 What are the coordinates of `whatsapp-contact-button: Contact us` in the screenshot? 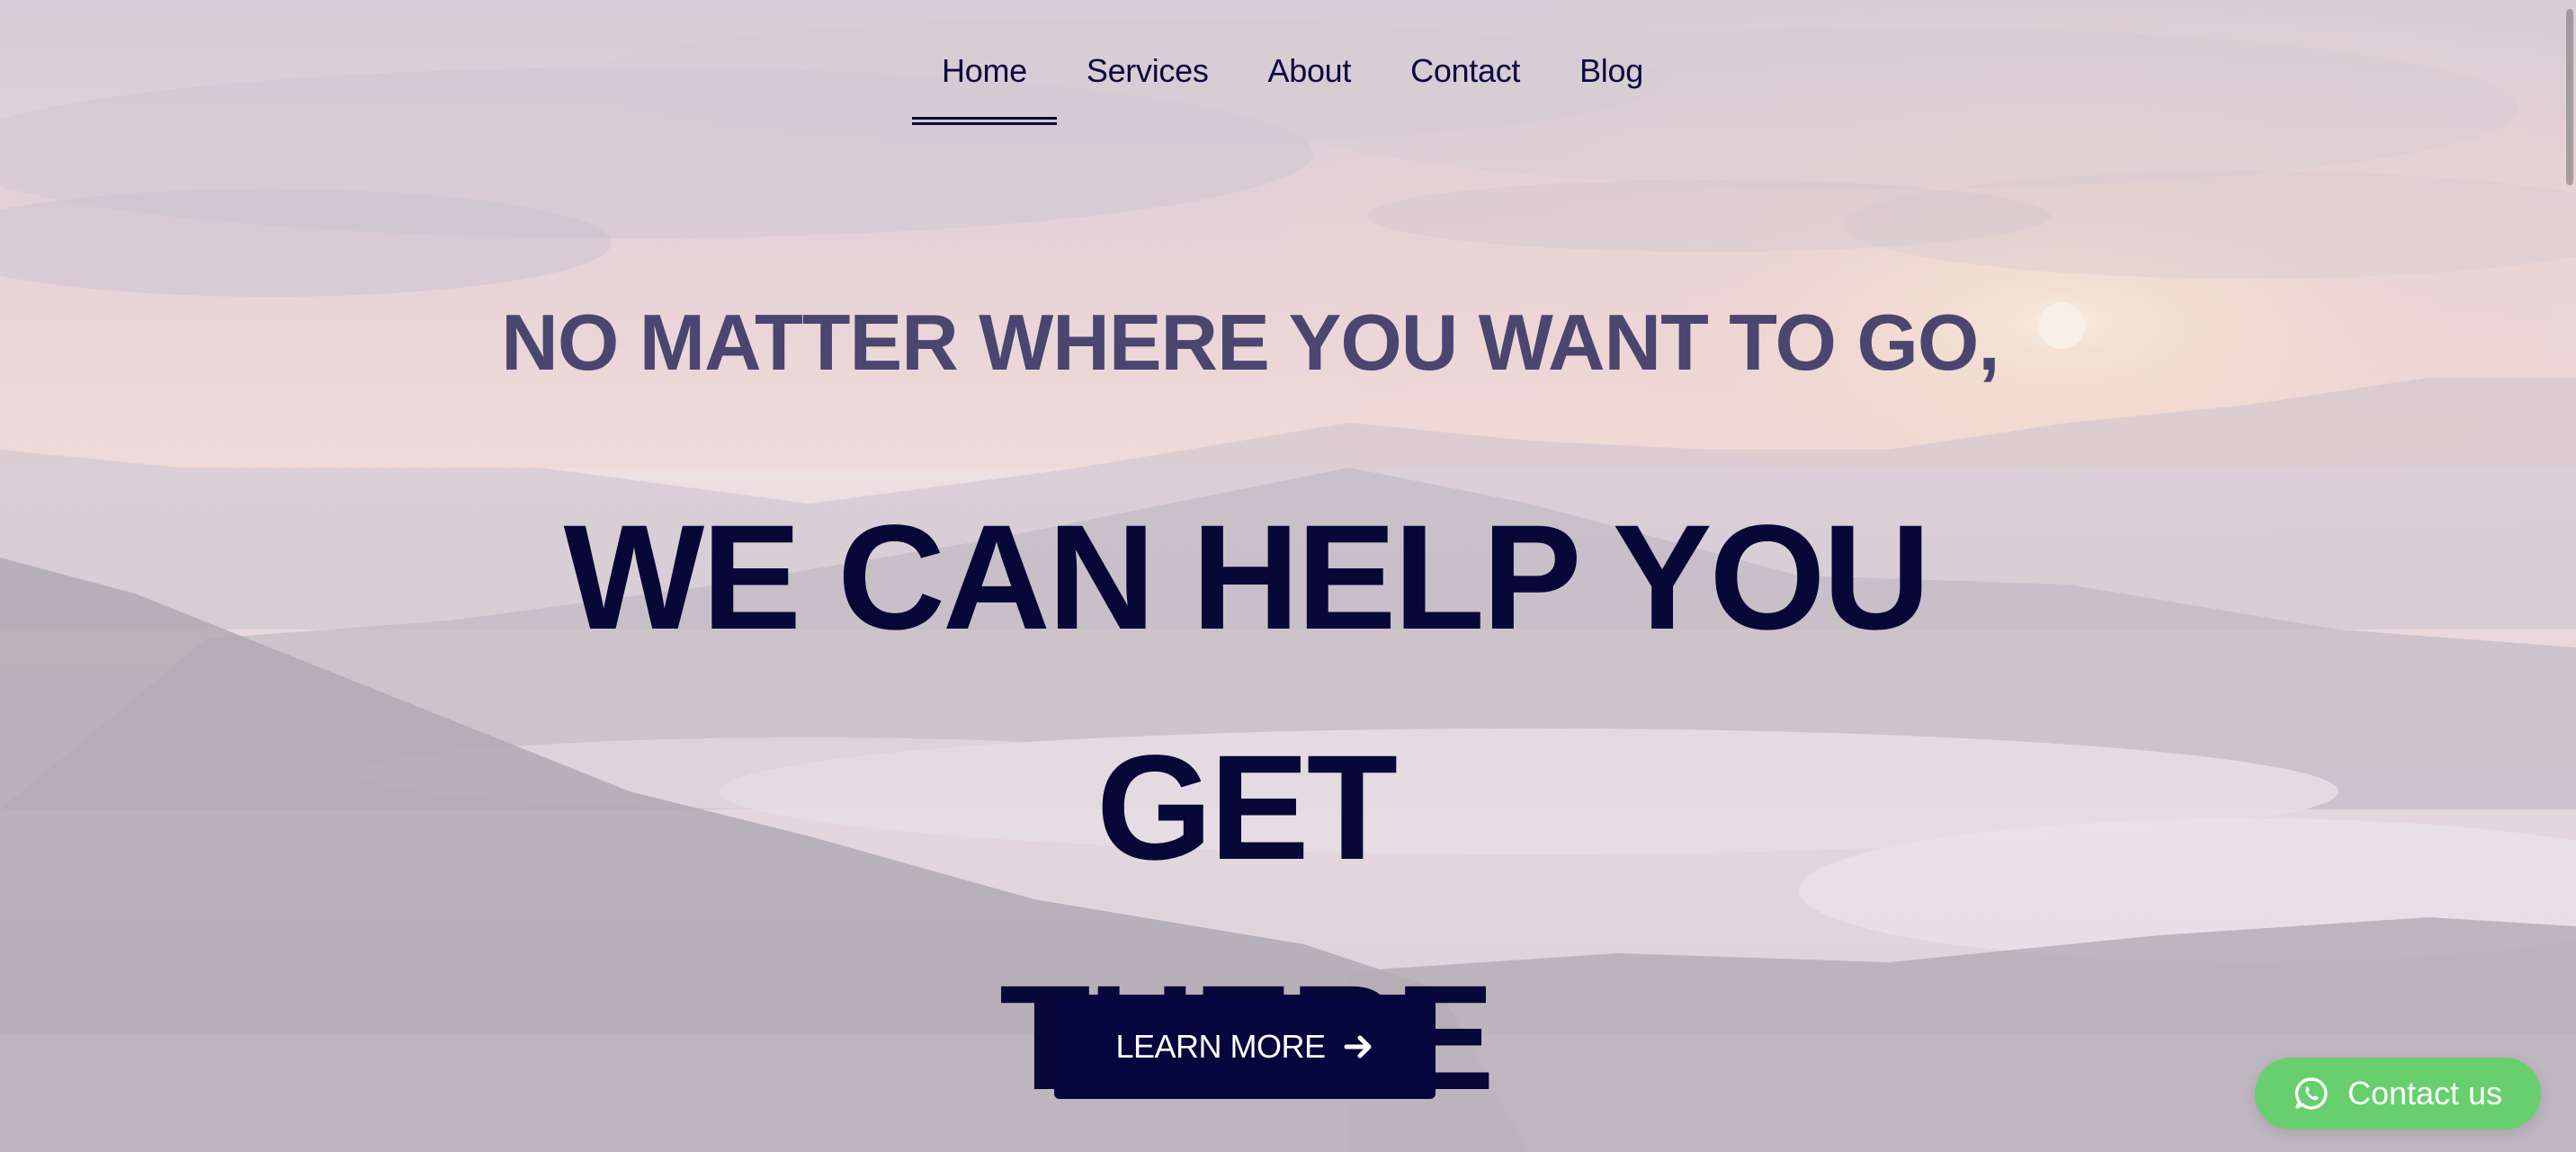 It's located at (2398, 1094).